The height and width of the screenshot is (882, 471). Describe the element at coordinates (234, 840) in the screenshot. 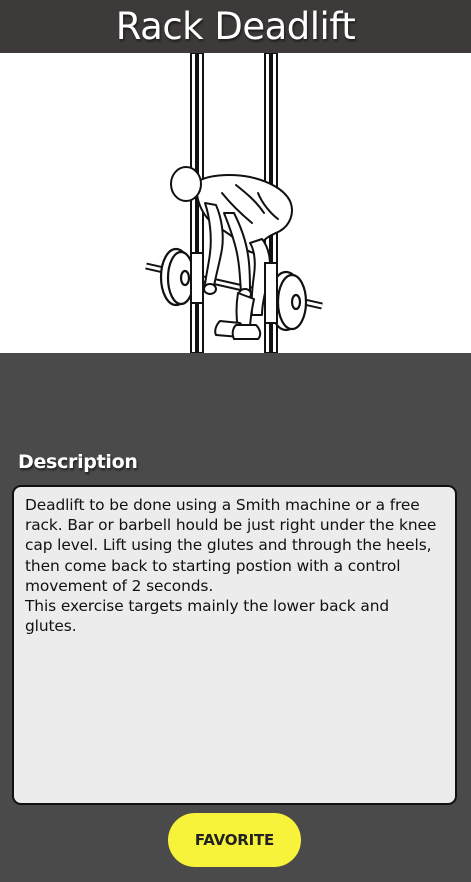

I see `favorite-button: FAVORITE` at that location.